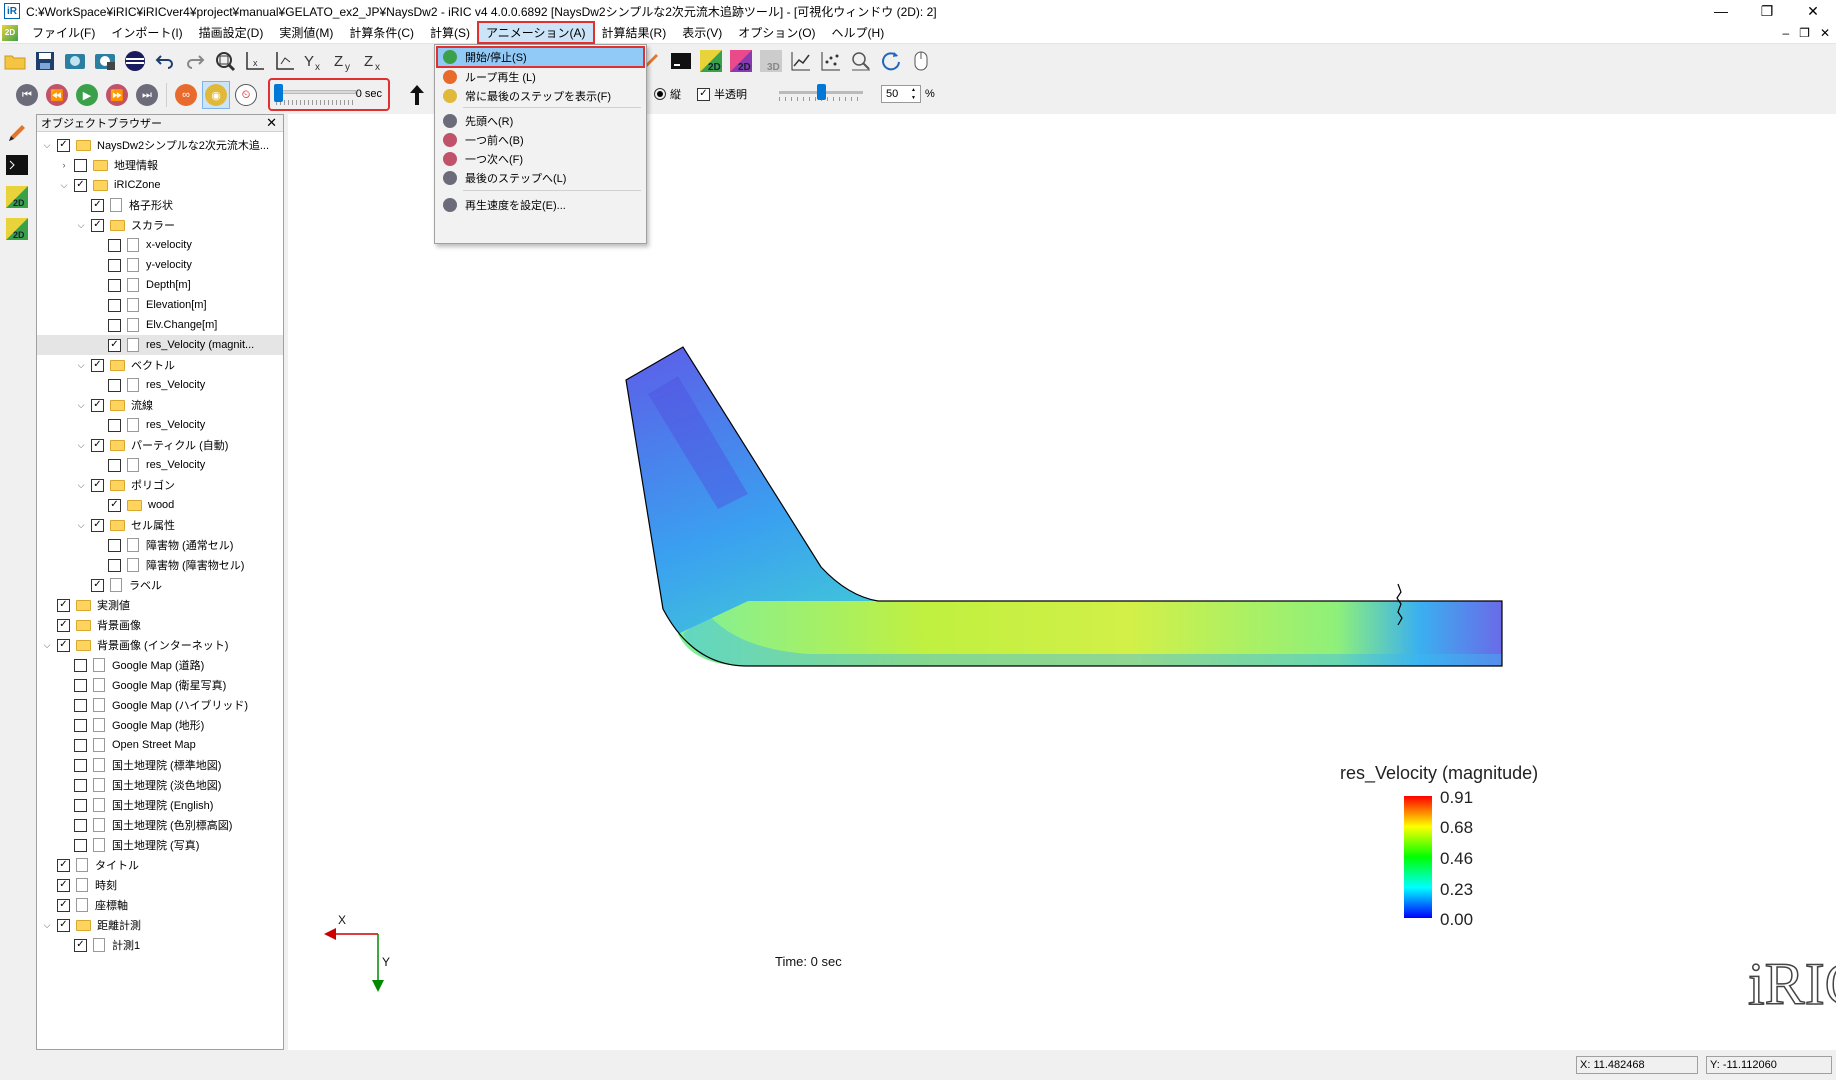 The image size is (1836, 1080). Describe the element at coordinates (160, 445) in the screenshot. I see `tree-item: ⌵ ✓ パーティクル (自動)` at that location.